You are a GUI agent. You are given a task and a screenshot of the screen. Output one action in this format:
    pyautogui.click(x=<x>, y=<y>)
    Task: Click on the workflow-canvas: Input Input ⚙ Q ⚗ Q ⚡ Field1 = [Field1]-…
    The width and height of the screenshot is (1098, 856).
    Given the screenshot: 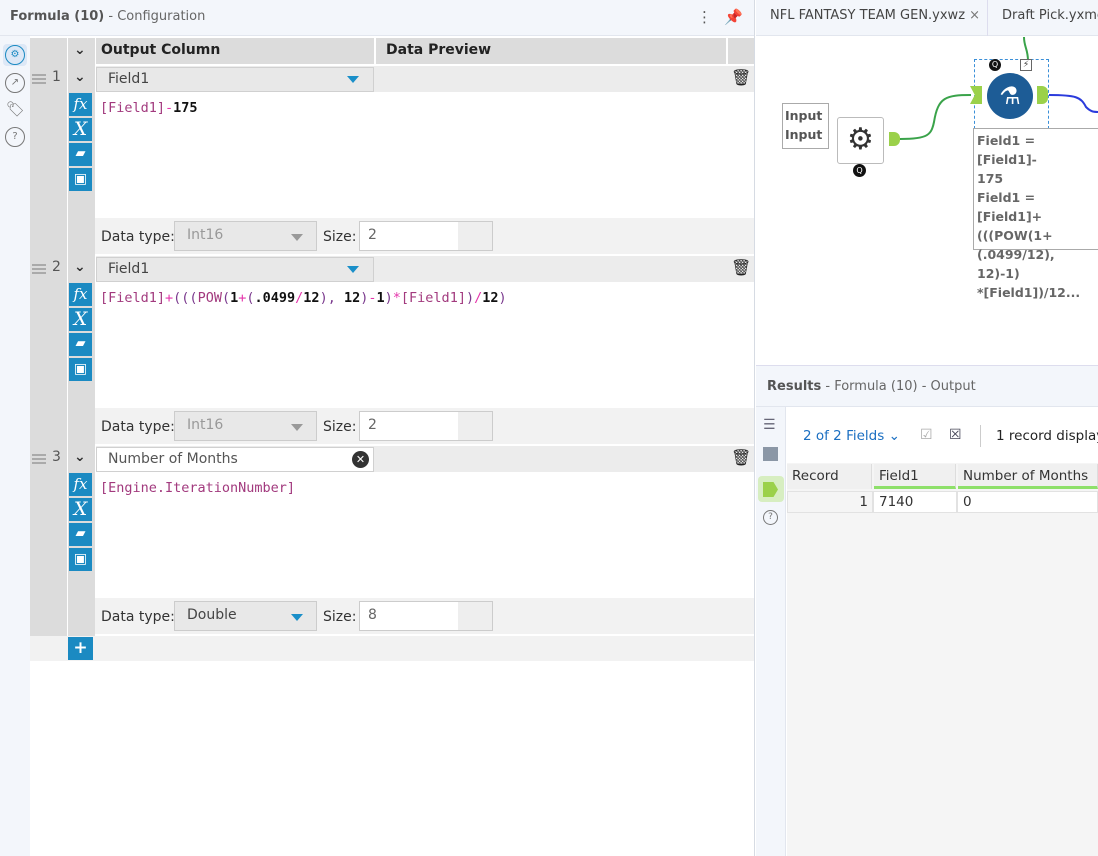 What is the action you would take?
    pyautogui.click(x=927, y=201)
    